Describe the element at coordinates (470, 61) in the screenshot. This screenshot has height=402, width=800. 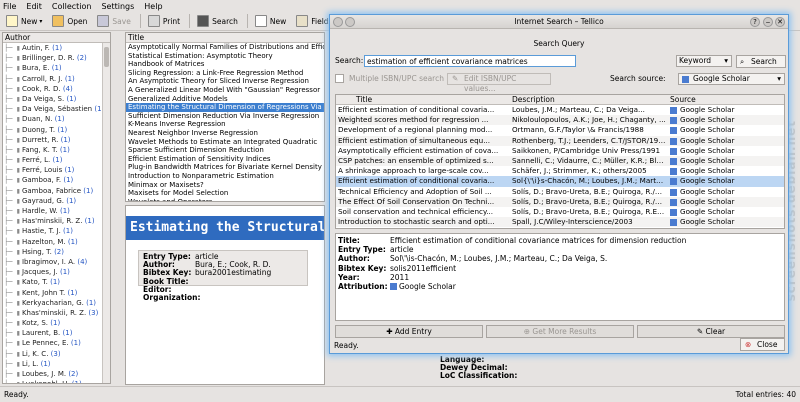
I see `search-input` at that location.